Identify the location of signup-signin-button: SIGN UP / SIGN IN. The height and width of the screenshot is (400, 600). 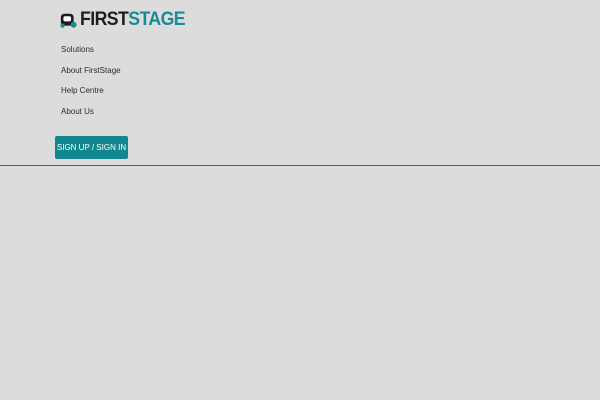
(91, 147).